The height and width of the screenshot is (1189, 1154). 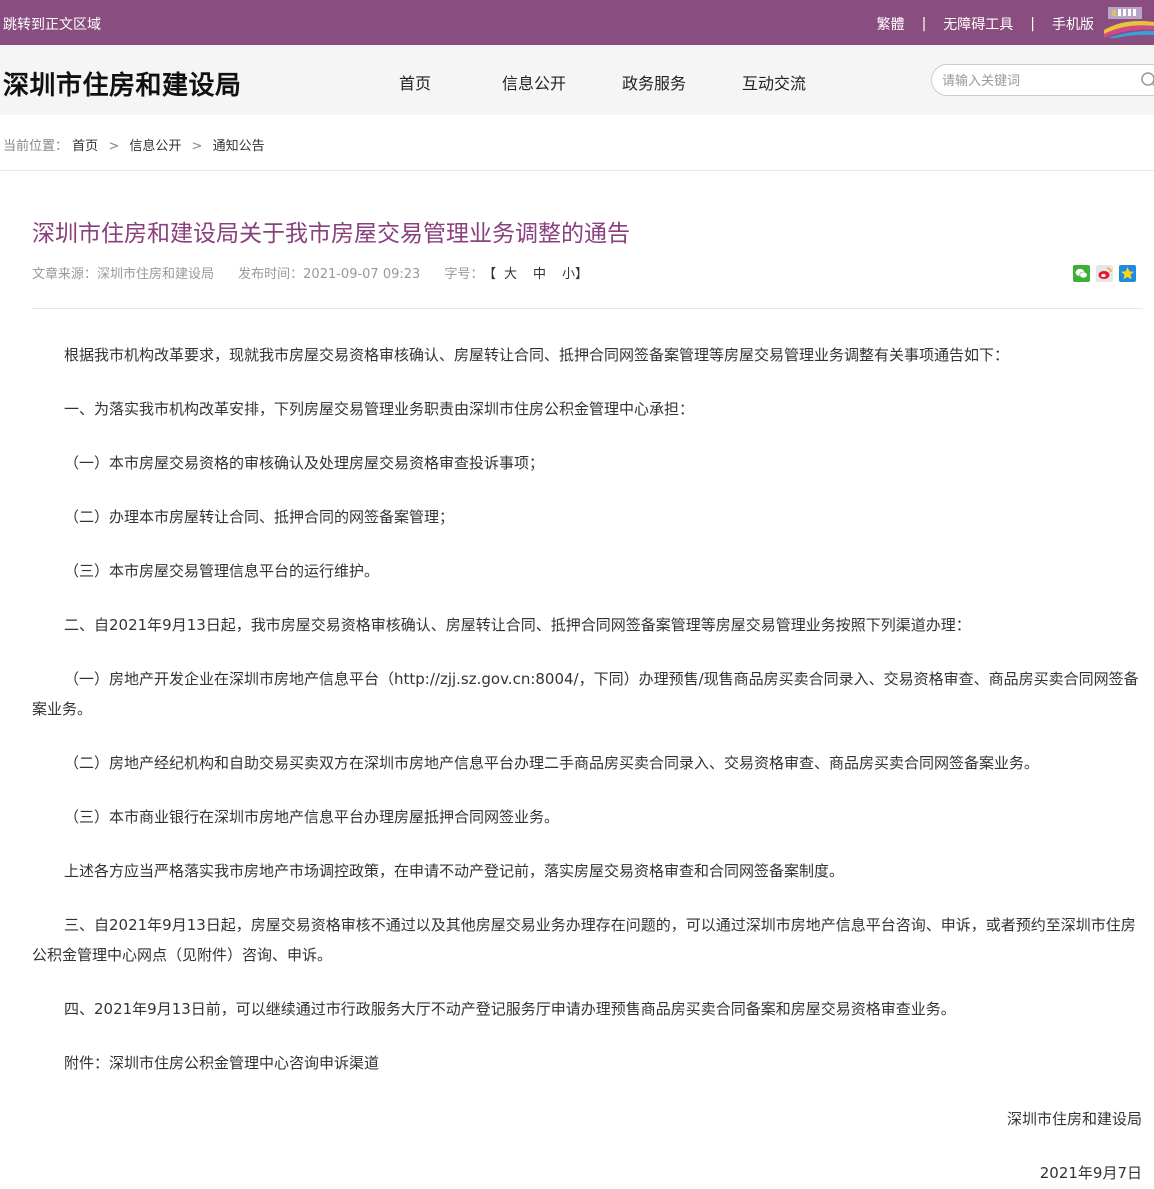 What do you see at coordinates (510, 274) in the screenshot?
I see `font-size-large-button: 大` at bounding box center [510, 274].